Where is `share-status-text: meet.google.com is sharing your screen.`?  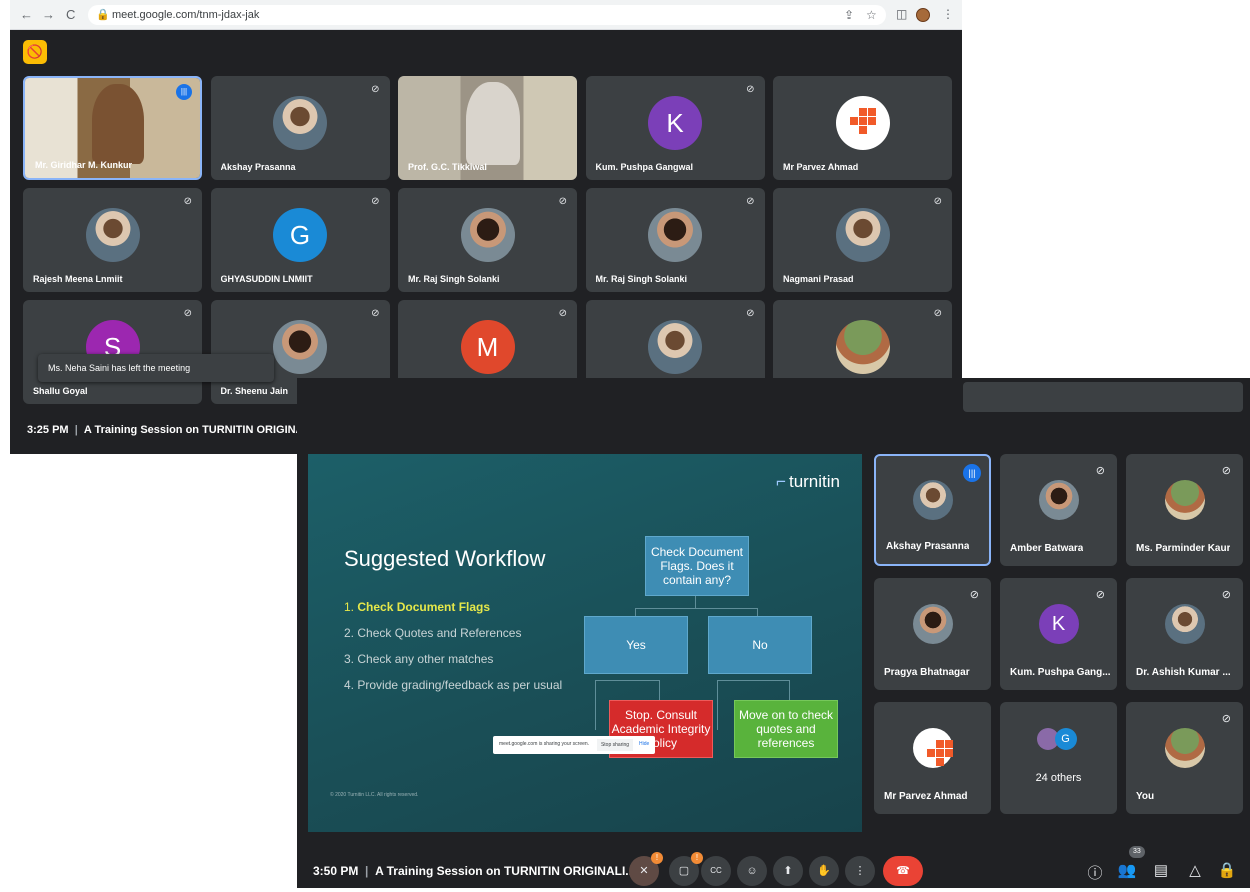
share-status-text: meet.google.com is sharing your screen. is located at coordinates (544, 744).